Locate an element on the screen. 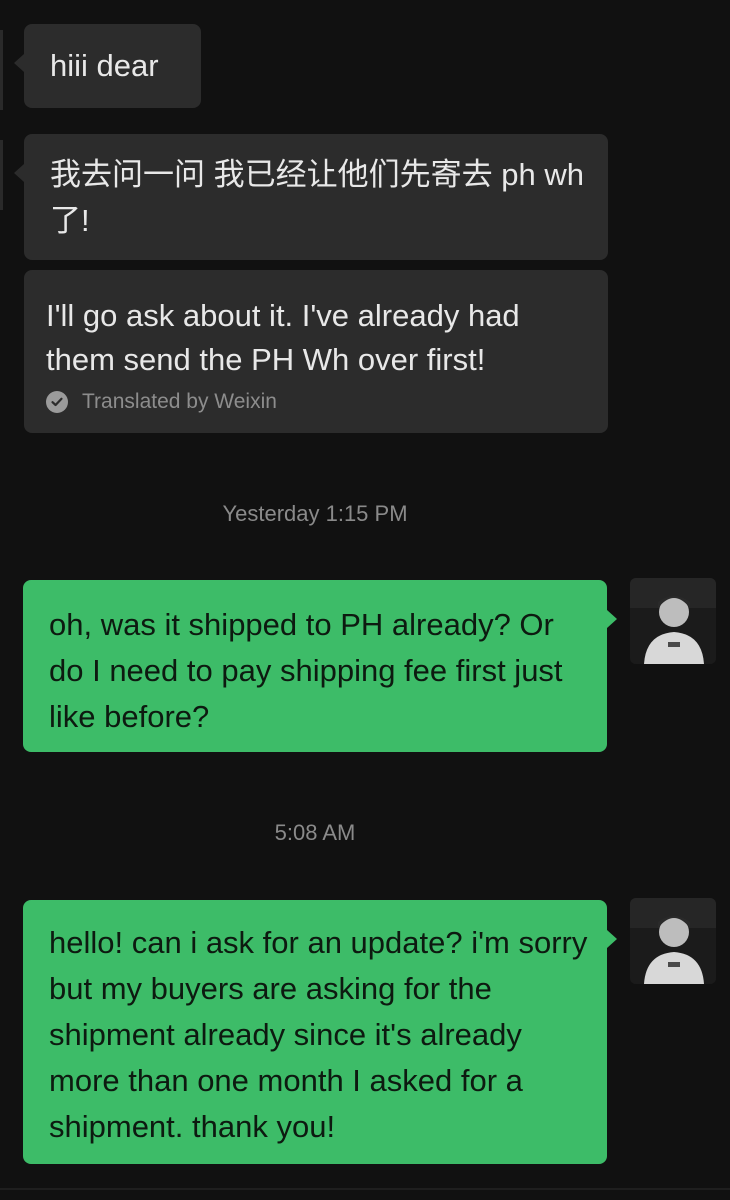 This screenshot has height=1200, width=730. check-circle-icon is located at coordinates (57, 402).